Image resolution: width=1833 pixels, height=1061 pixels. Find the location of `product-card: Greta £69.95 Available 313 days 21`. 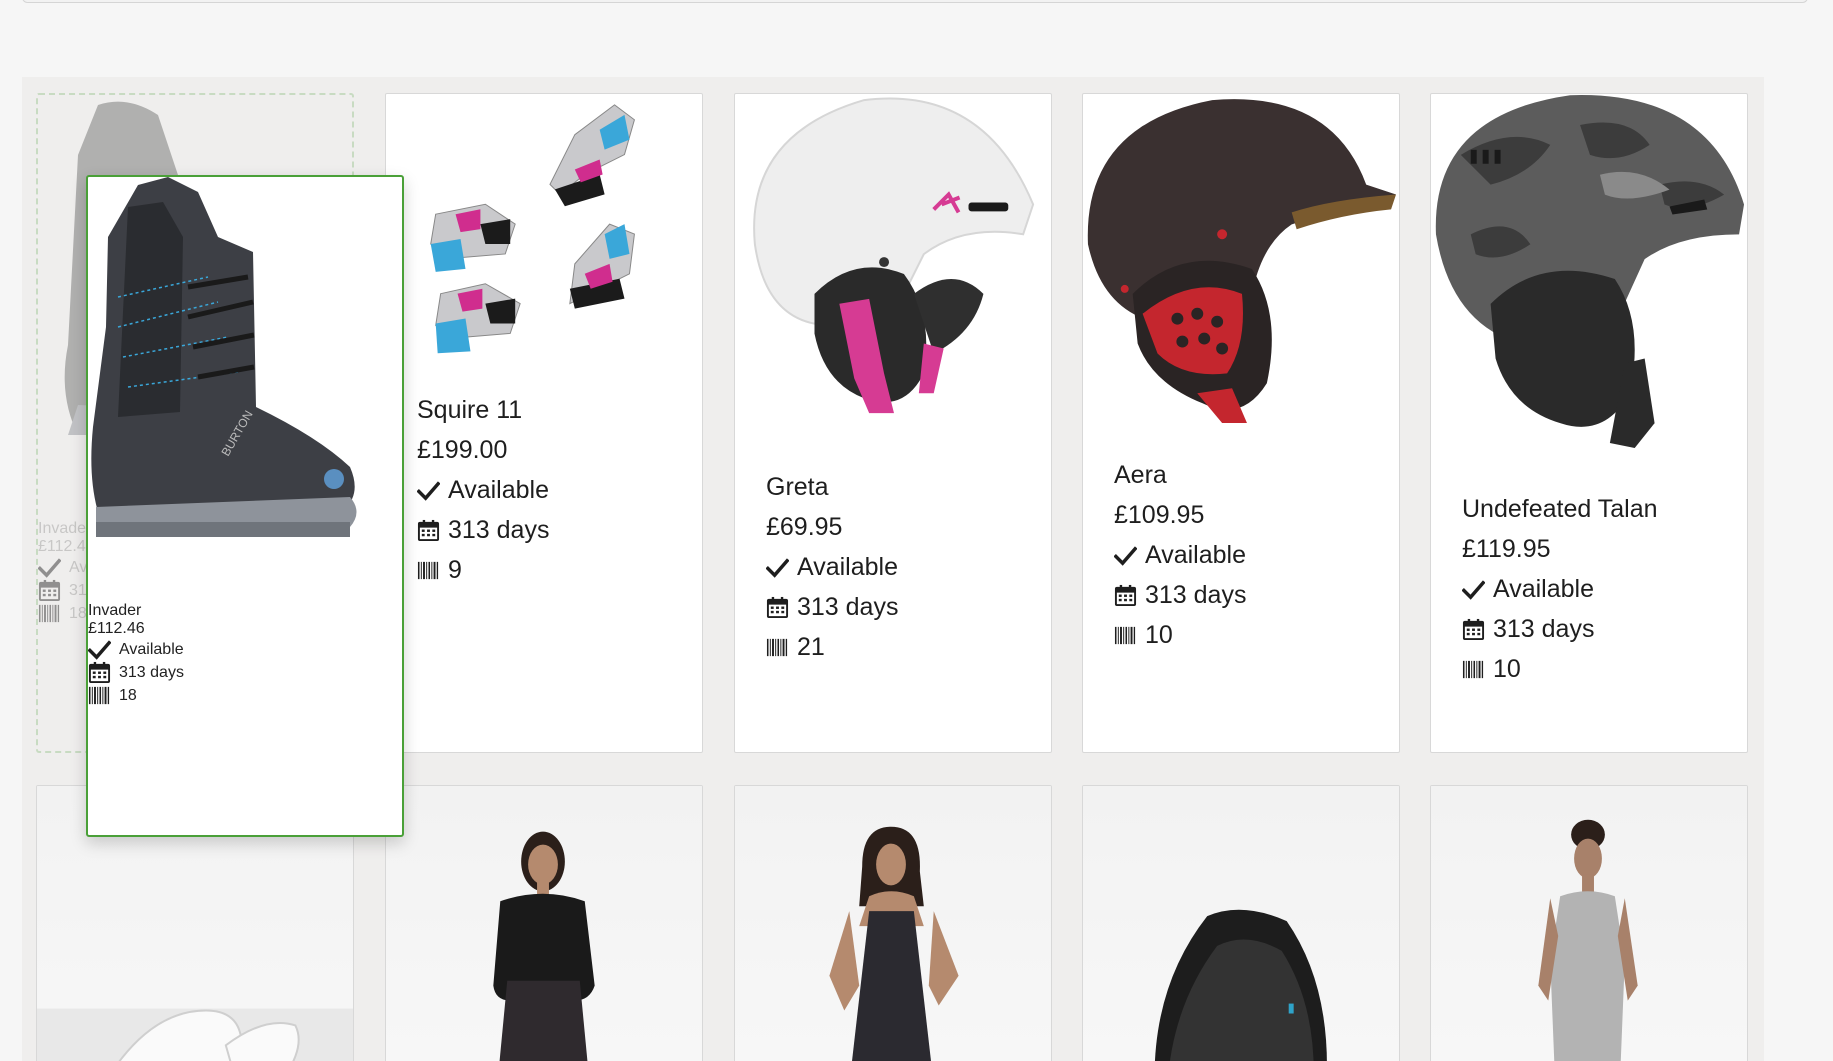

product-card: Greta £69.95 Available 313 days 21 is located at coordinates (893, 423).